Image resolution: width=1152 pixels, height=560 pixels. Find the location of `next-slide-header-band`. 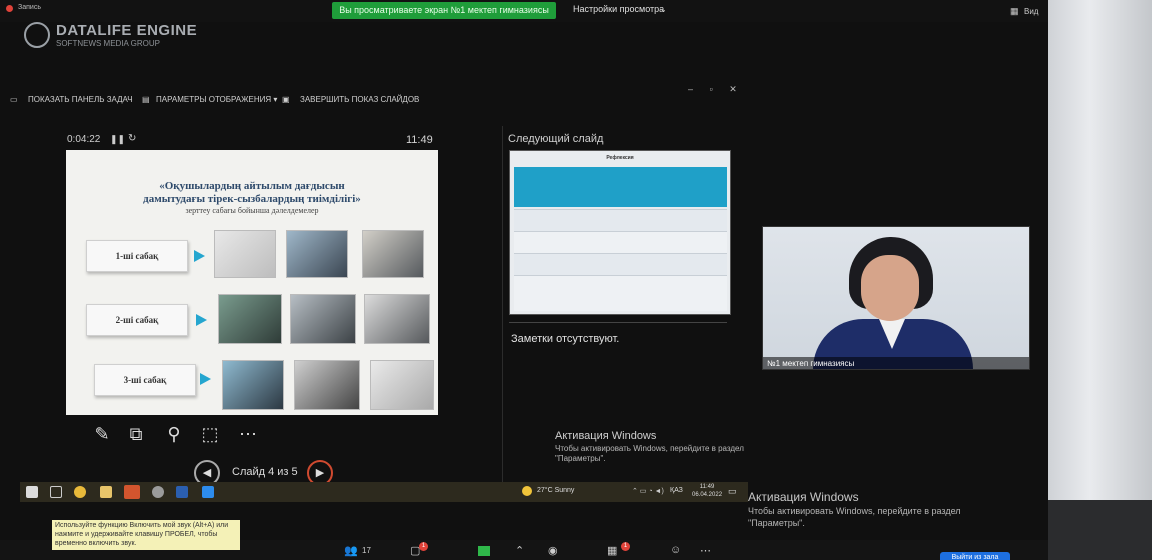

next-slide-header-band is located at coordinates (620, 187).